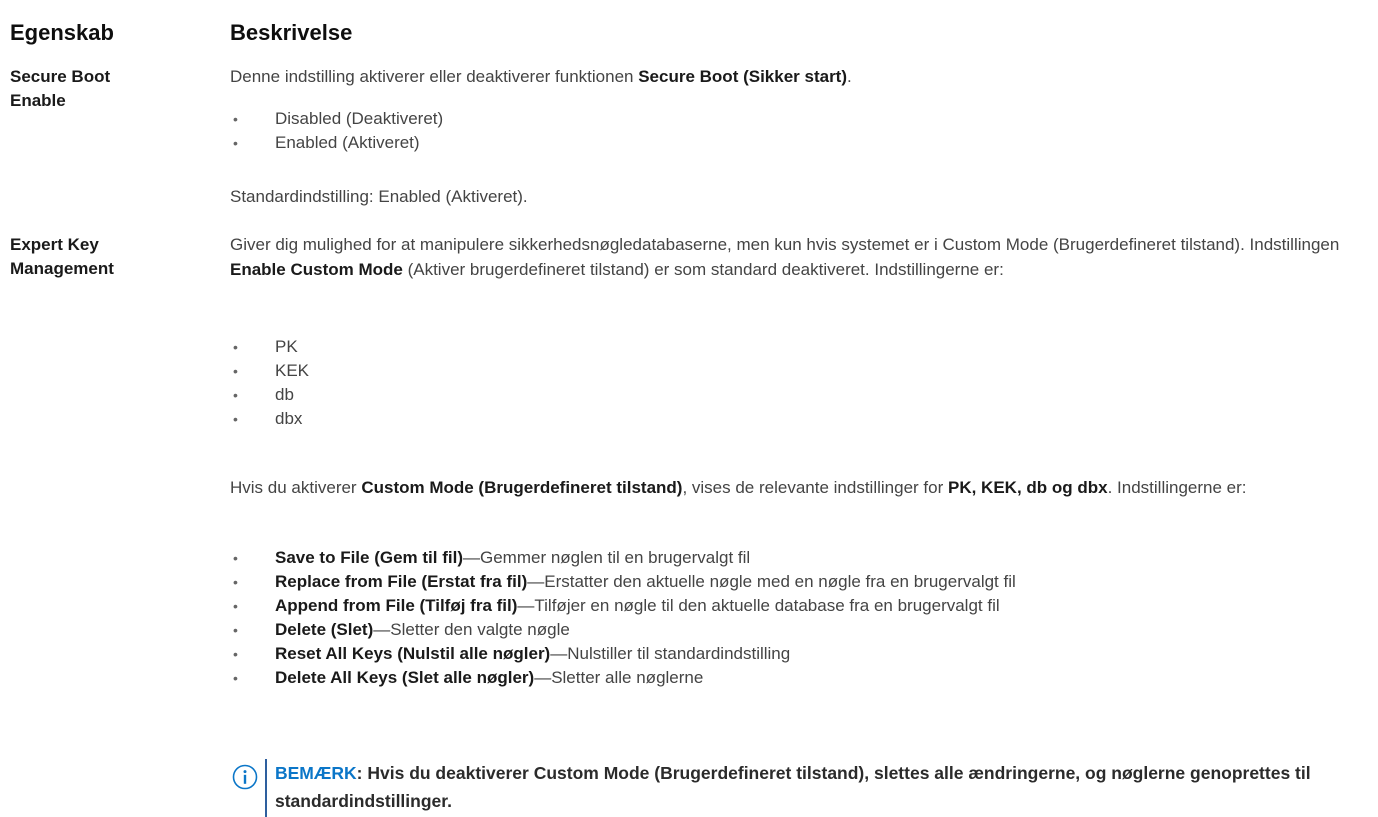 The height and width of the screenshot is (817, 1378). Describe the element at coordinates (316, 773) in the screenshot. I see `note-lead: BEMÆRK` at that location.